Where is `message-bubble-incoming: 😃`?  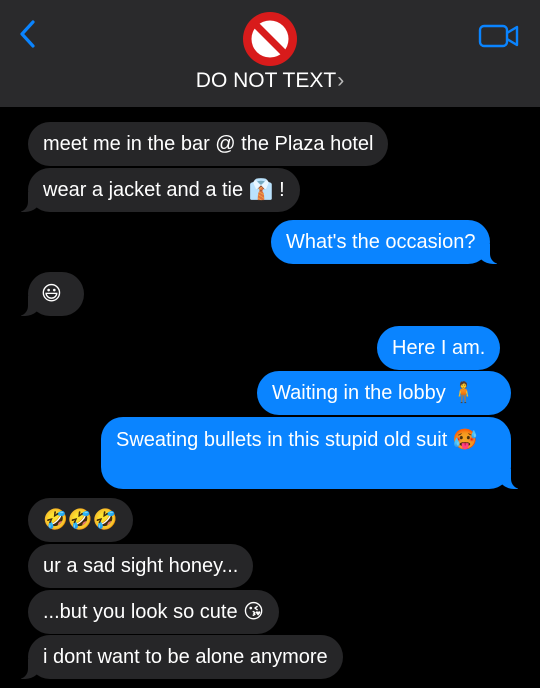
message-bubble-incoming: 😃 is located at coordinates (50, 294).